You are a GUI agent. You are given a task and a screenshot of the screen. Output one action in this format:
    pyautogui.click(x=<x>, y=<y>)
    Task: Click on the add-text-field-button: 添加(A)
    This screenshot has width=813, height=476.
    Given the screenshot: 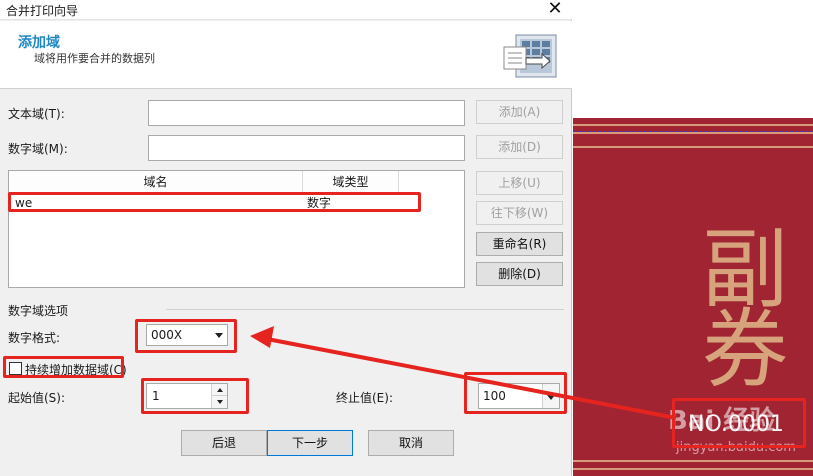 What is the action you would take?
    pyautogui.click(x=519, y=112)
    